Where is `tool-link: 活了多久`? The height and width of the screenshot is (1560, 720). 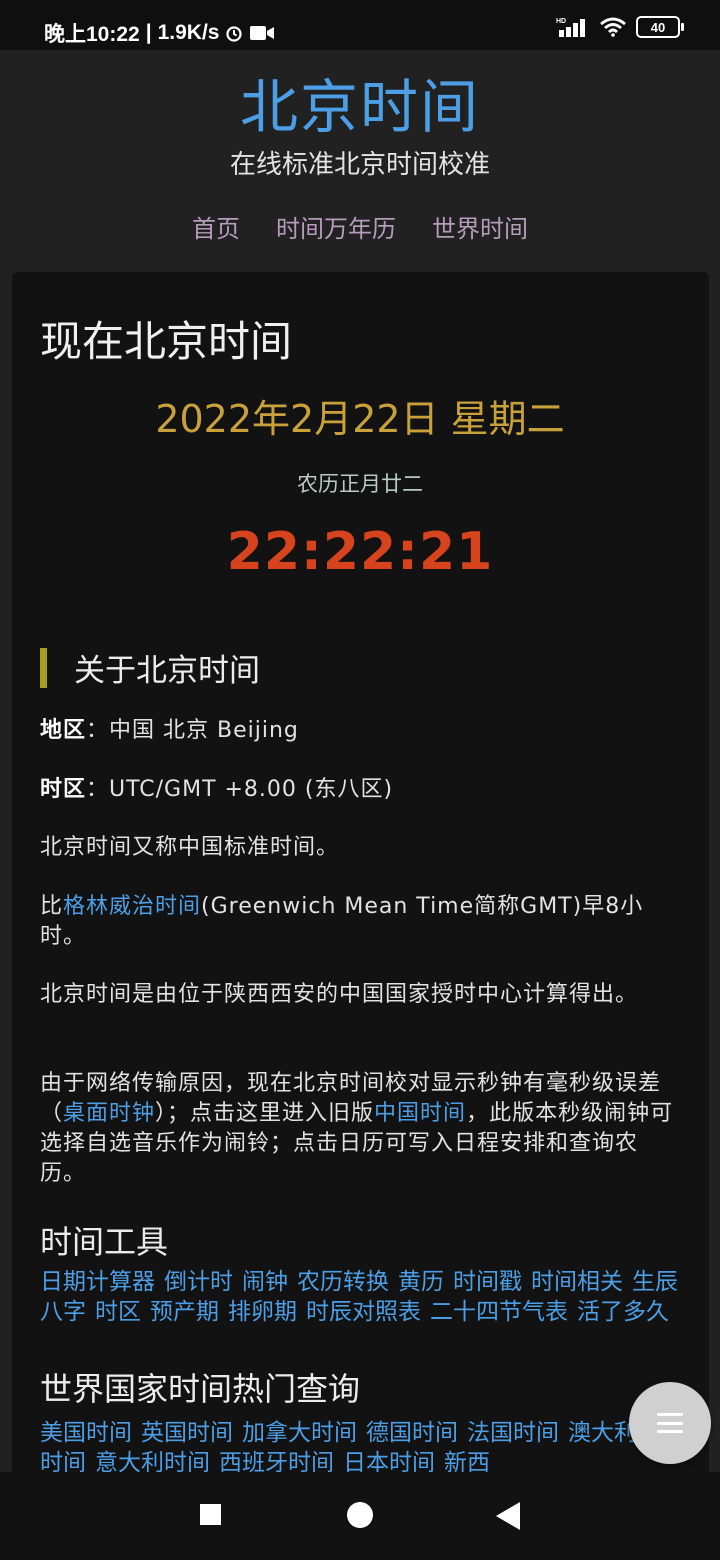
tool-link: 活了多久 is located at coordinates (623, 1312).